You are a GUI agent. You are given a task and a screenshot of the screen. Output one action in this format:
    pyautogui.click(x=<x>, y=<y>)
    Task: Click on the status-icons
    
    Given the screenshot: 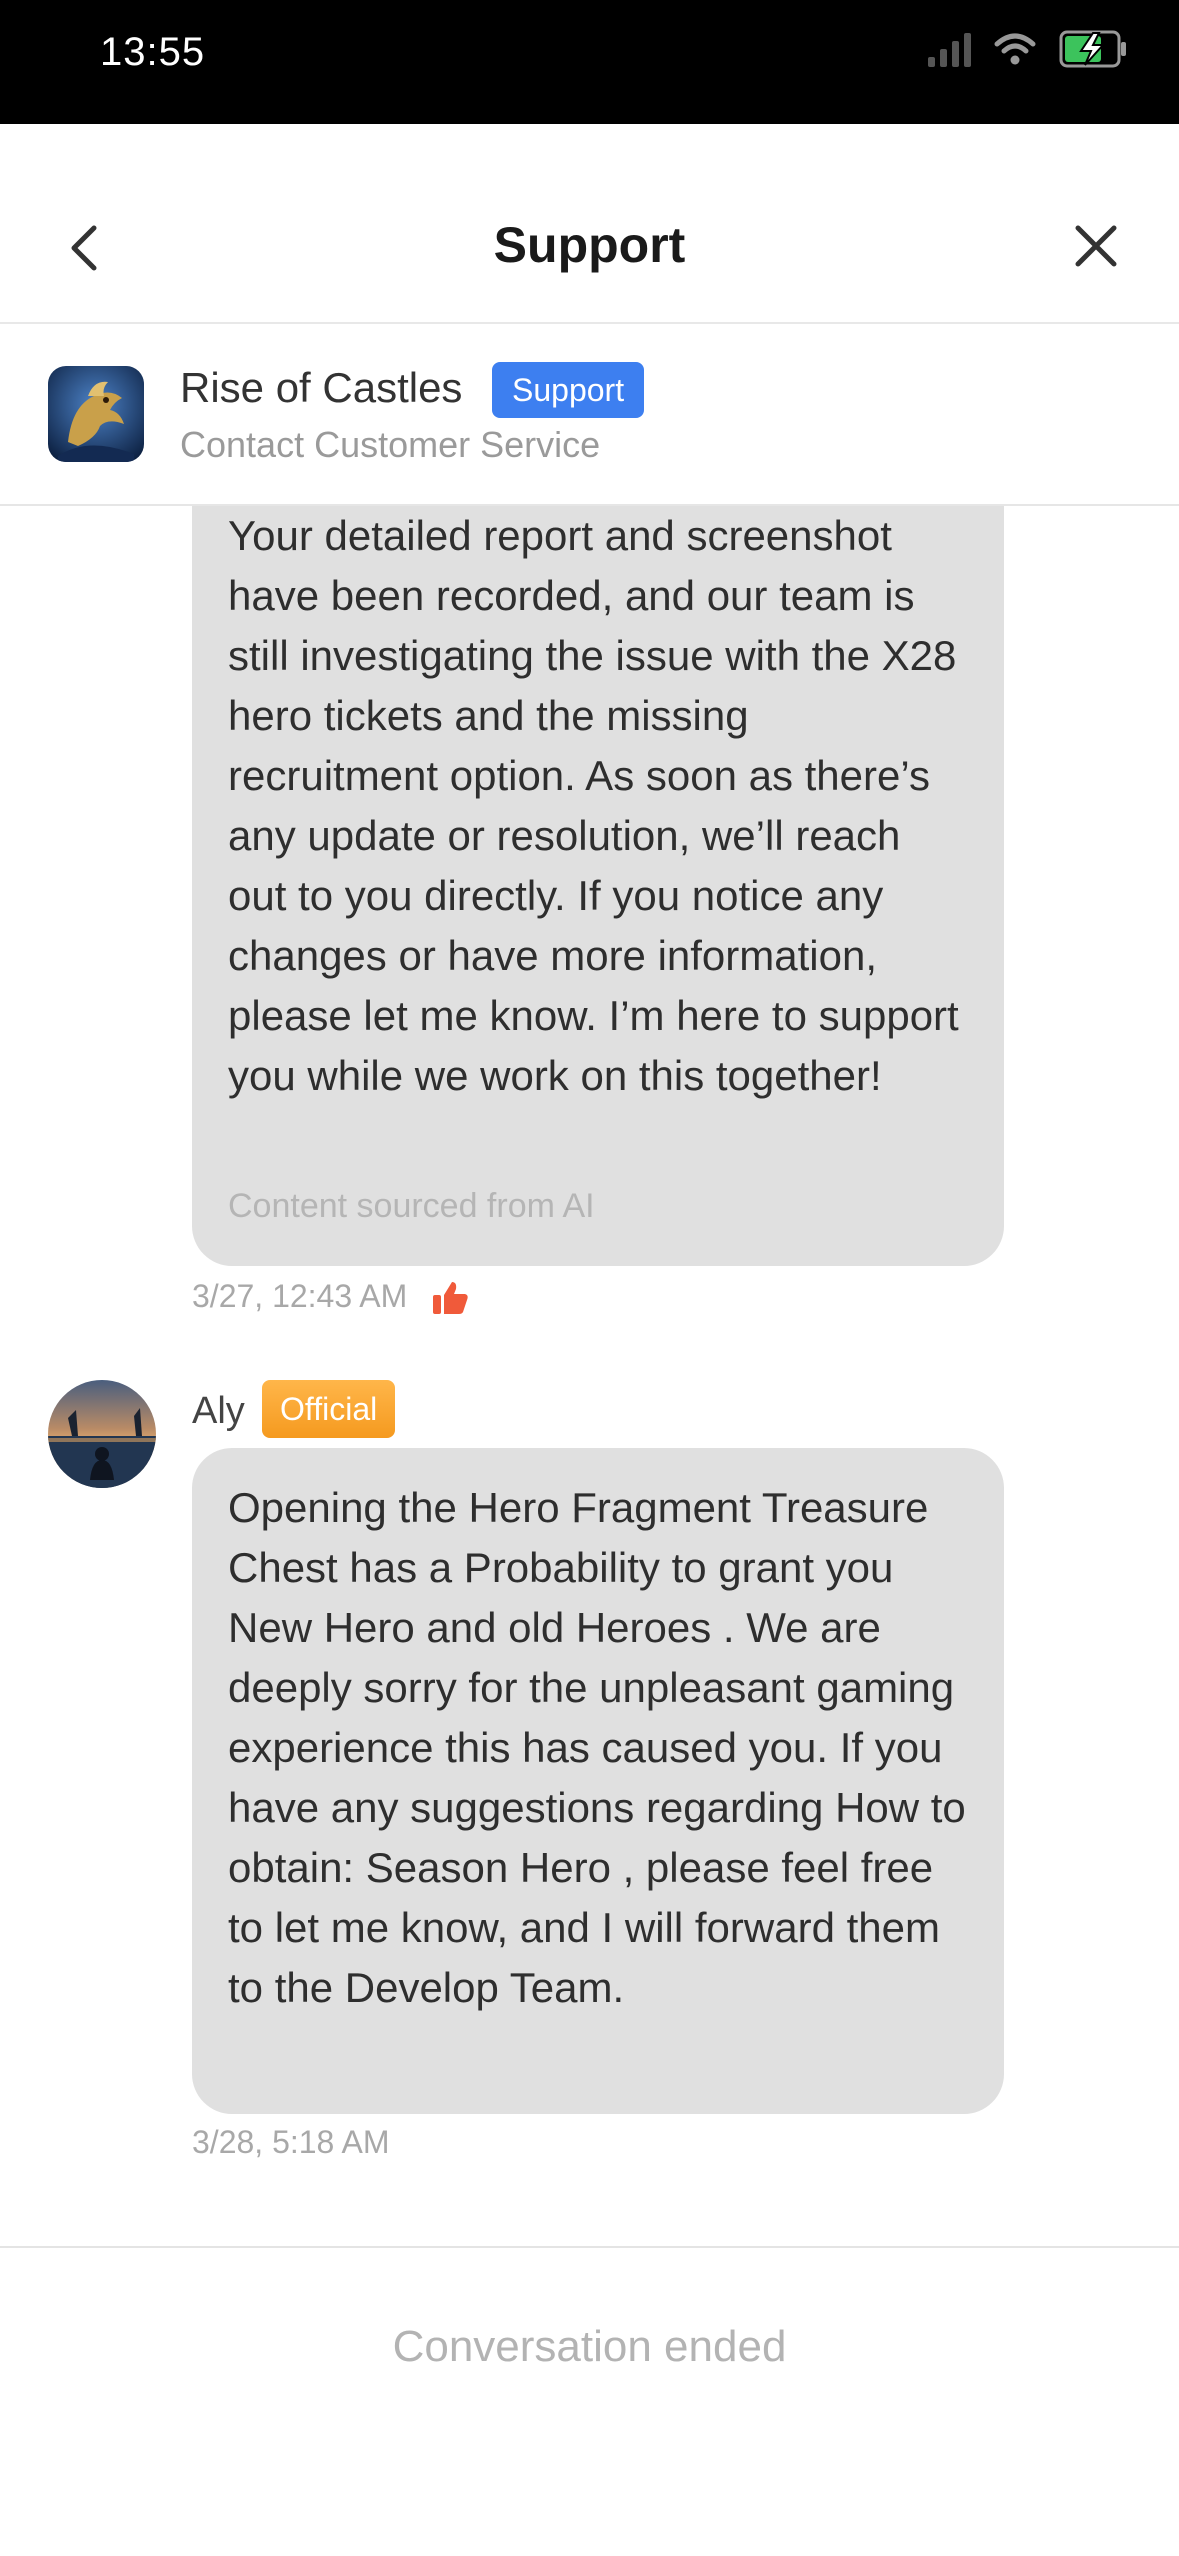 What is the action you would take?
    pyautogui.click(x=1028, y=49)
    